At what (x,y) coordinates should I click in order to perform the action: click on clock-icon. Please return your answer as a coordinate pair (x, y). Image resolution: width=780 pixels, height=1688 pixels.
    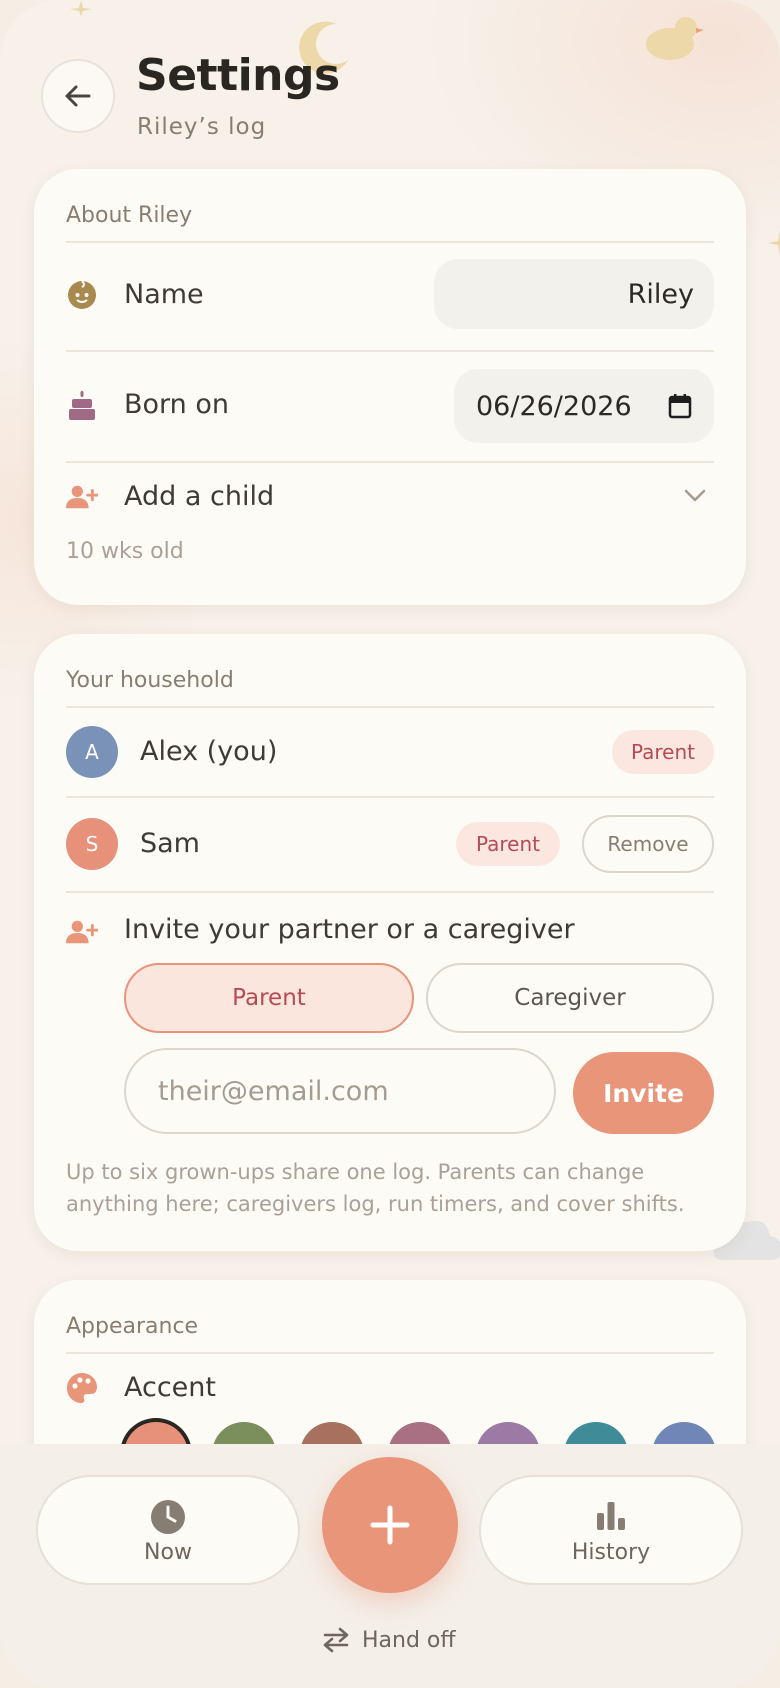
    Looking at the image, I should click on (168, 1517).